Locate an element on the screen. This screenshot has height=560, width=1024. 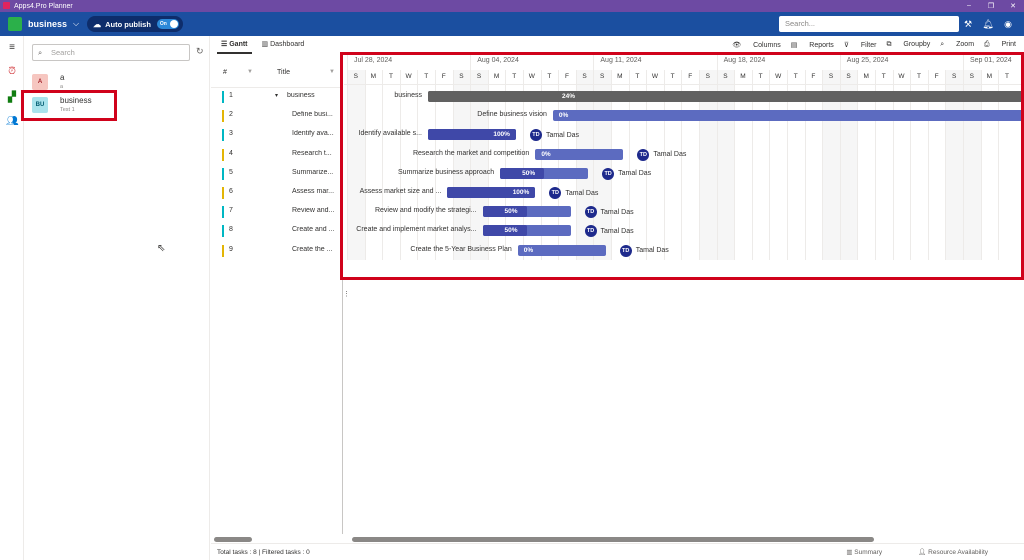
task-number: 7 is located at coordinates (231, 211).